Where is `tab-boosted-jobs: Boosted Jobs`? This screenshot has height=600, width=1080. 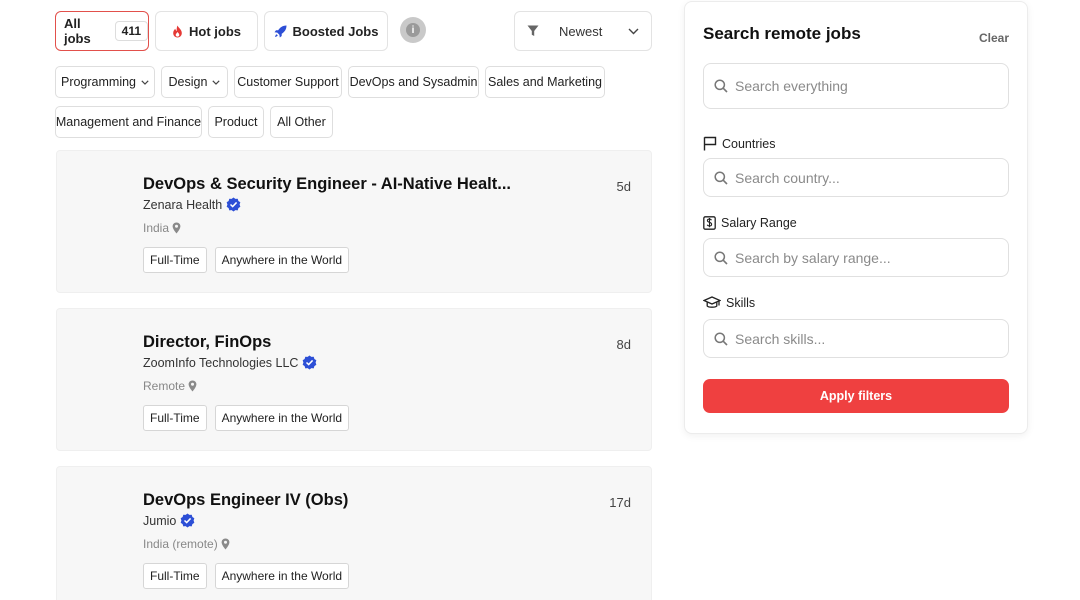
tab-boosted-jobs: Boosted Jobs is located at coordinates (326, 31).